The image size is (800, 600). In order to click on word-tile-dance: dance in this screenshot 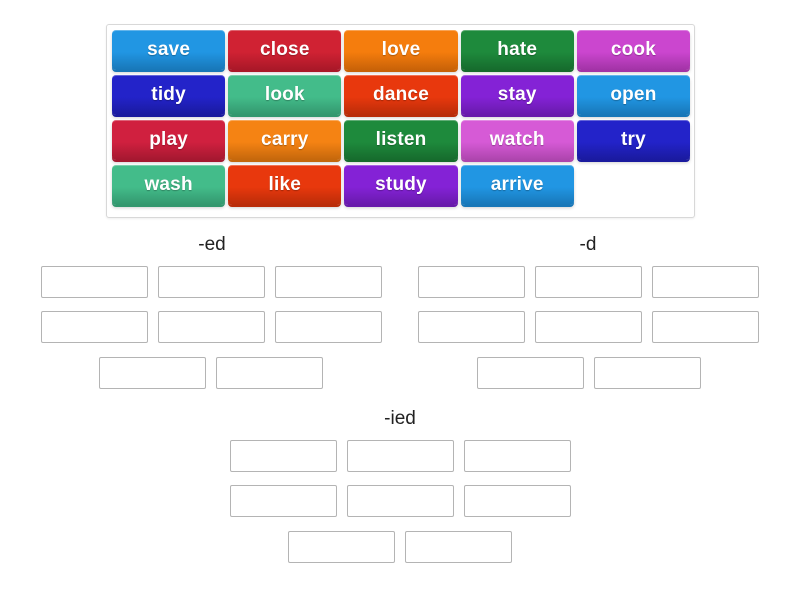, I will do `click(401, 95)`.